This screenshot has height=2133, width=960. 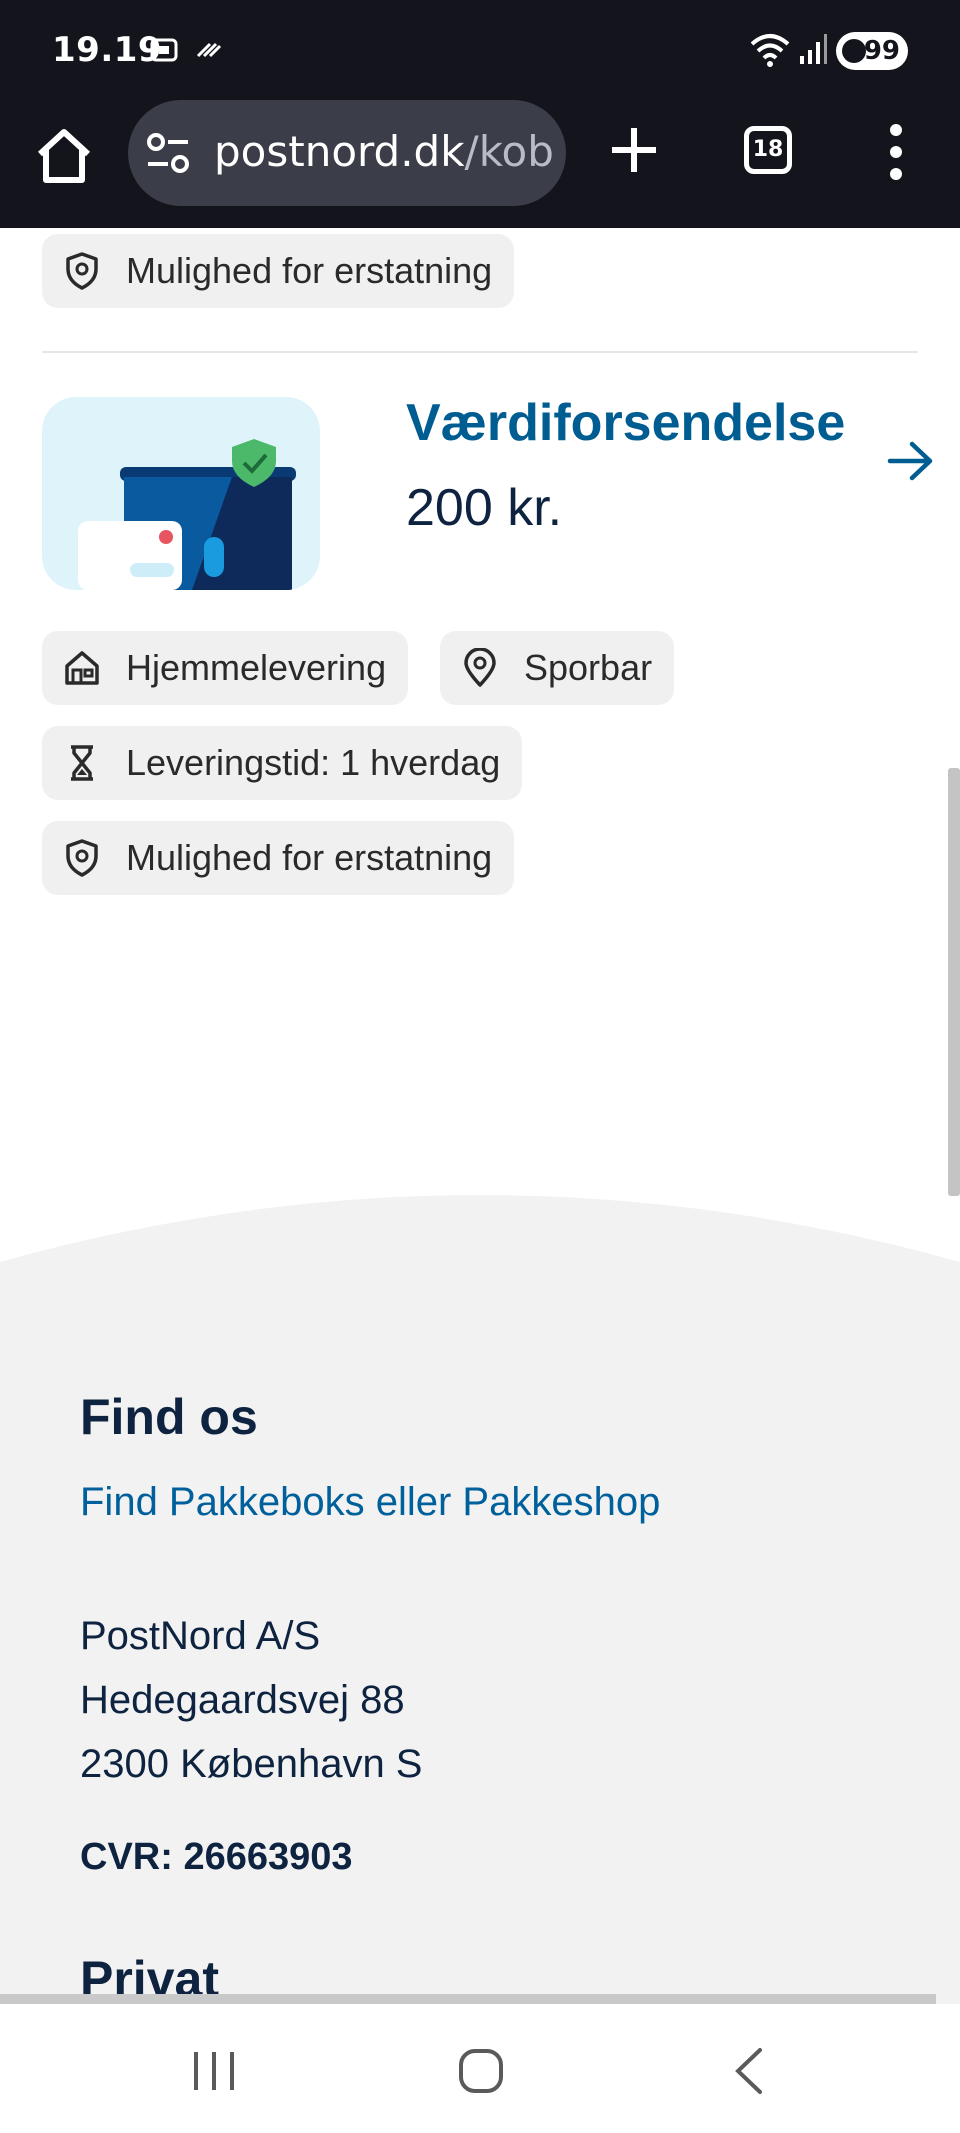 What do you see at coordinates (370, 1502) in the screenshot?
I see `find-pickup-point-link: Find Pakkeboks eller Pakkeshop` at bounding box center [370, 1502].